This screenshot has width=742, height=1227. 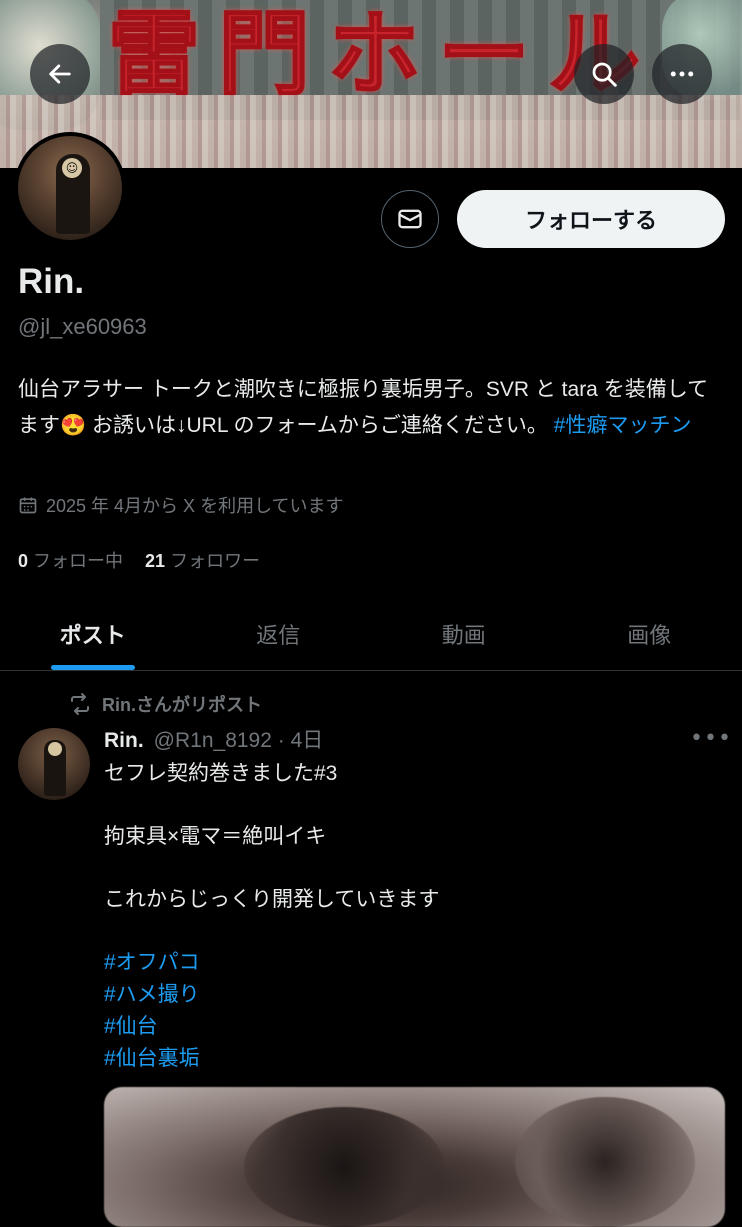 What do you see at coordinates (414, 900) in the screenshot?
I see `post-line-3: これからじっくり開発していきます` at bounding box center [414, 900].